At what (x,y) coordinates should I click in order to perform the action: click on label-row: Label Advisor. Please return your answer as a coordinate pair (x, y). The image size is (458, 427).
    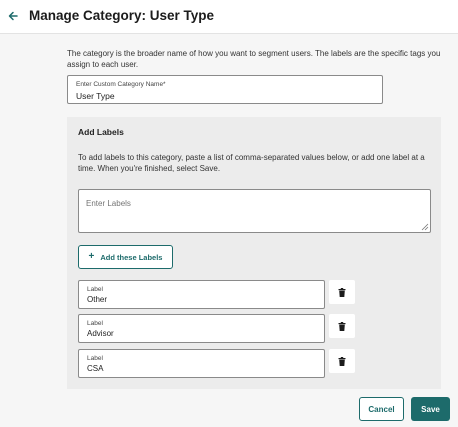
    Looking at the image, I should click on (217, 329).